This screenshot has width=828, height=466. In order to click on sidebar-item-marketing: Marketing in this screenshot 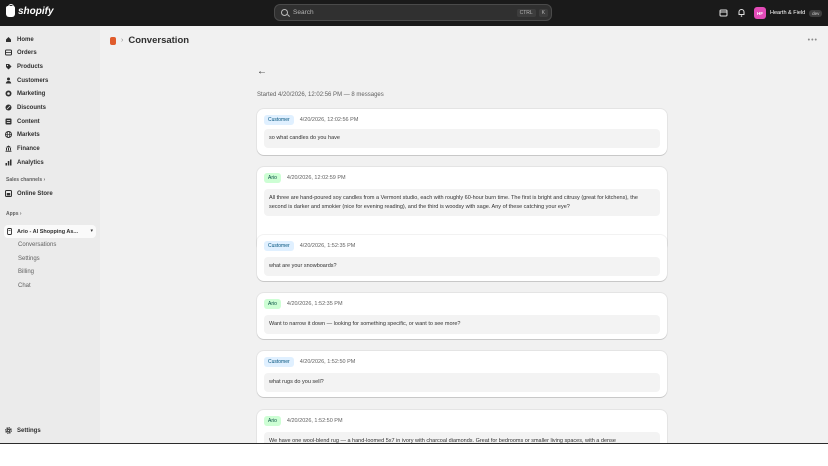, I will do `click(51, 93)`.